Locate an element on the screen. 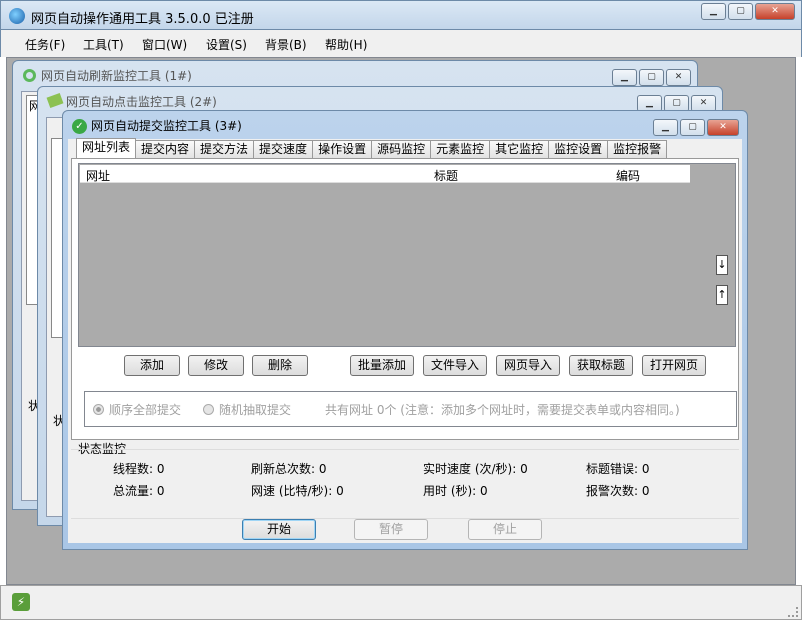 This screenshot has width=802, height=620. column-encoding: 编码 is located at coordinates (628, 175).